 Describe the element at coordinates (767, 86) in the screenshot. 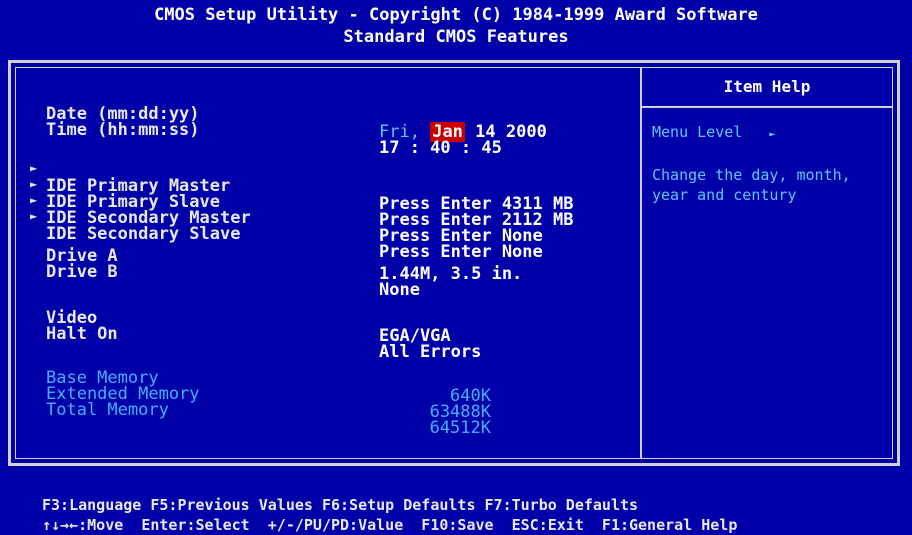

I see `help-title: Item Help` at that location.